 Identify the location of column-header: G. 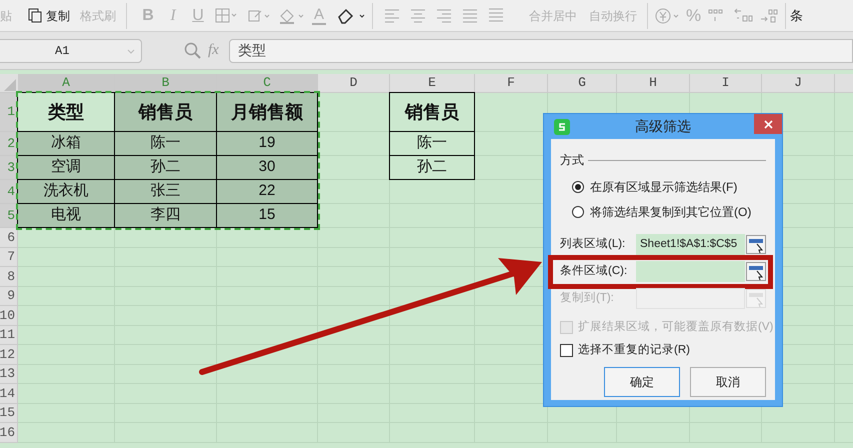
(582, 83).